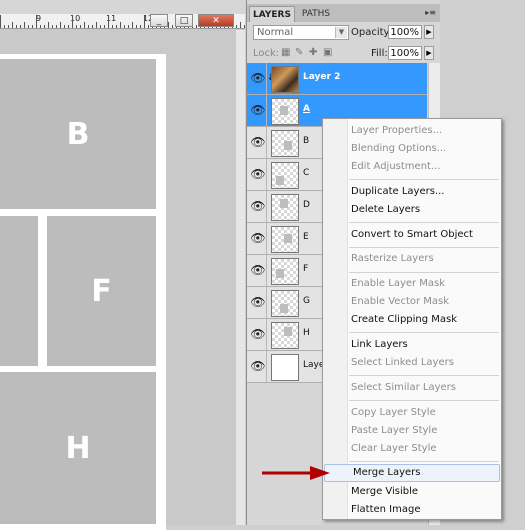 The height and width of the screenshot is (530, 525). I want to click on layer-name: A, so click(306, 109).